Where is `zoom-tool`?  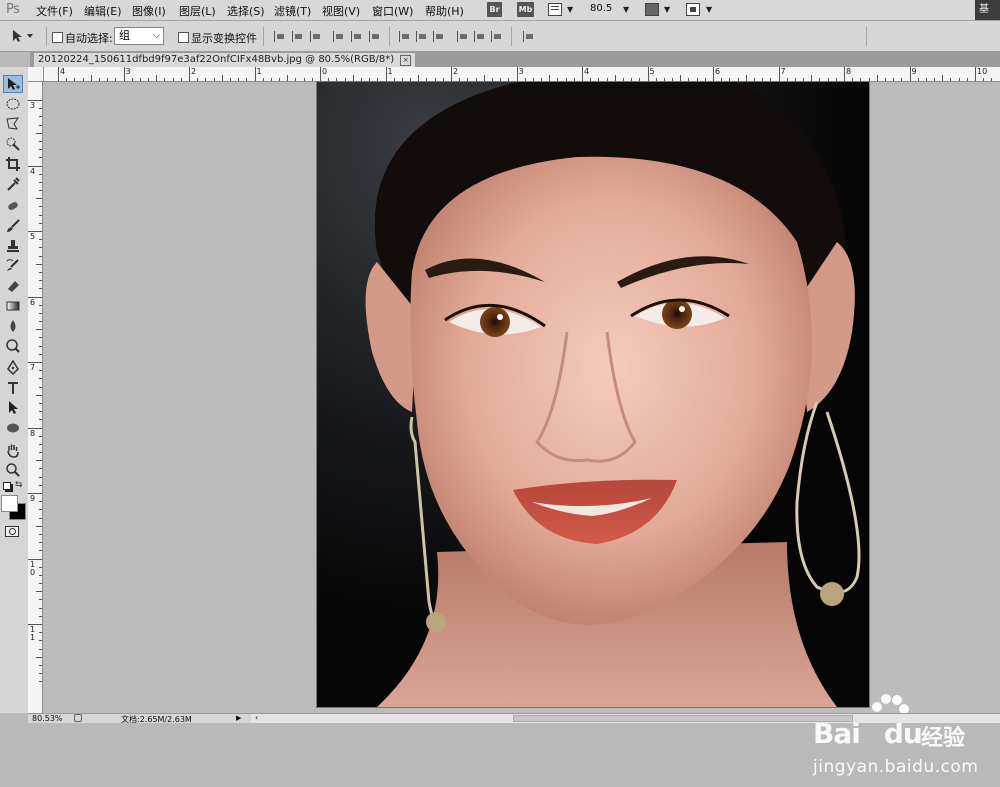
zoom-tool is located at coordinates (13, 470).